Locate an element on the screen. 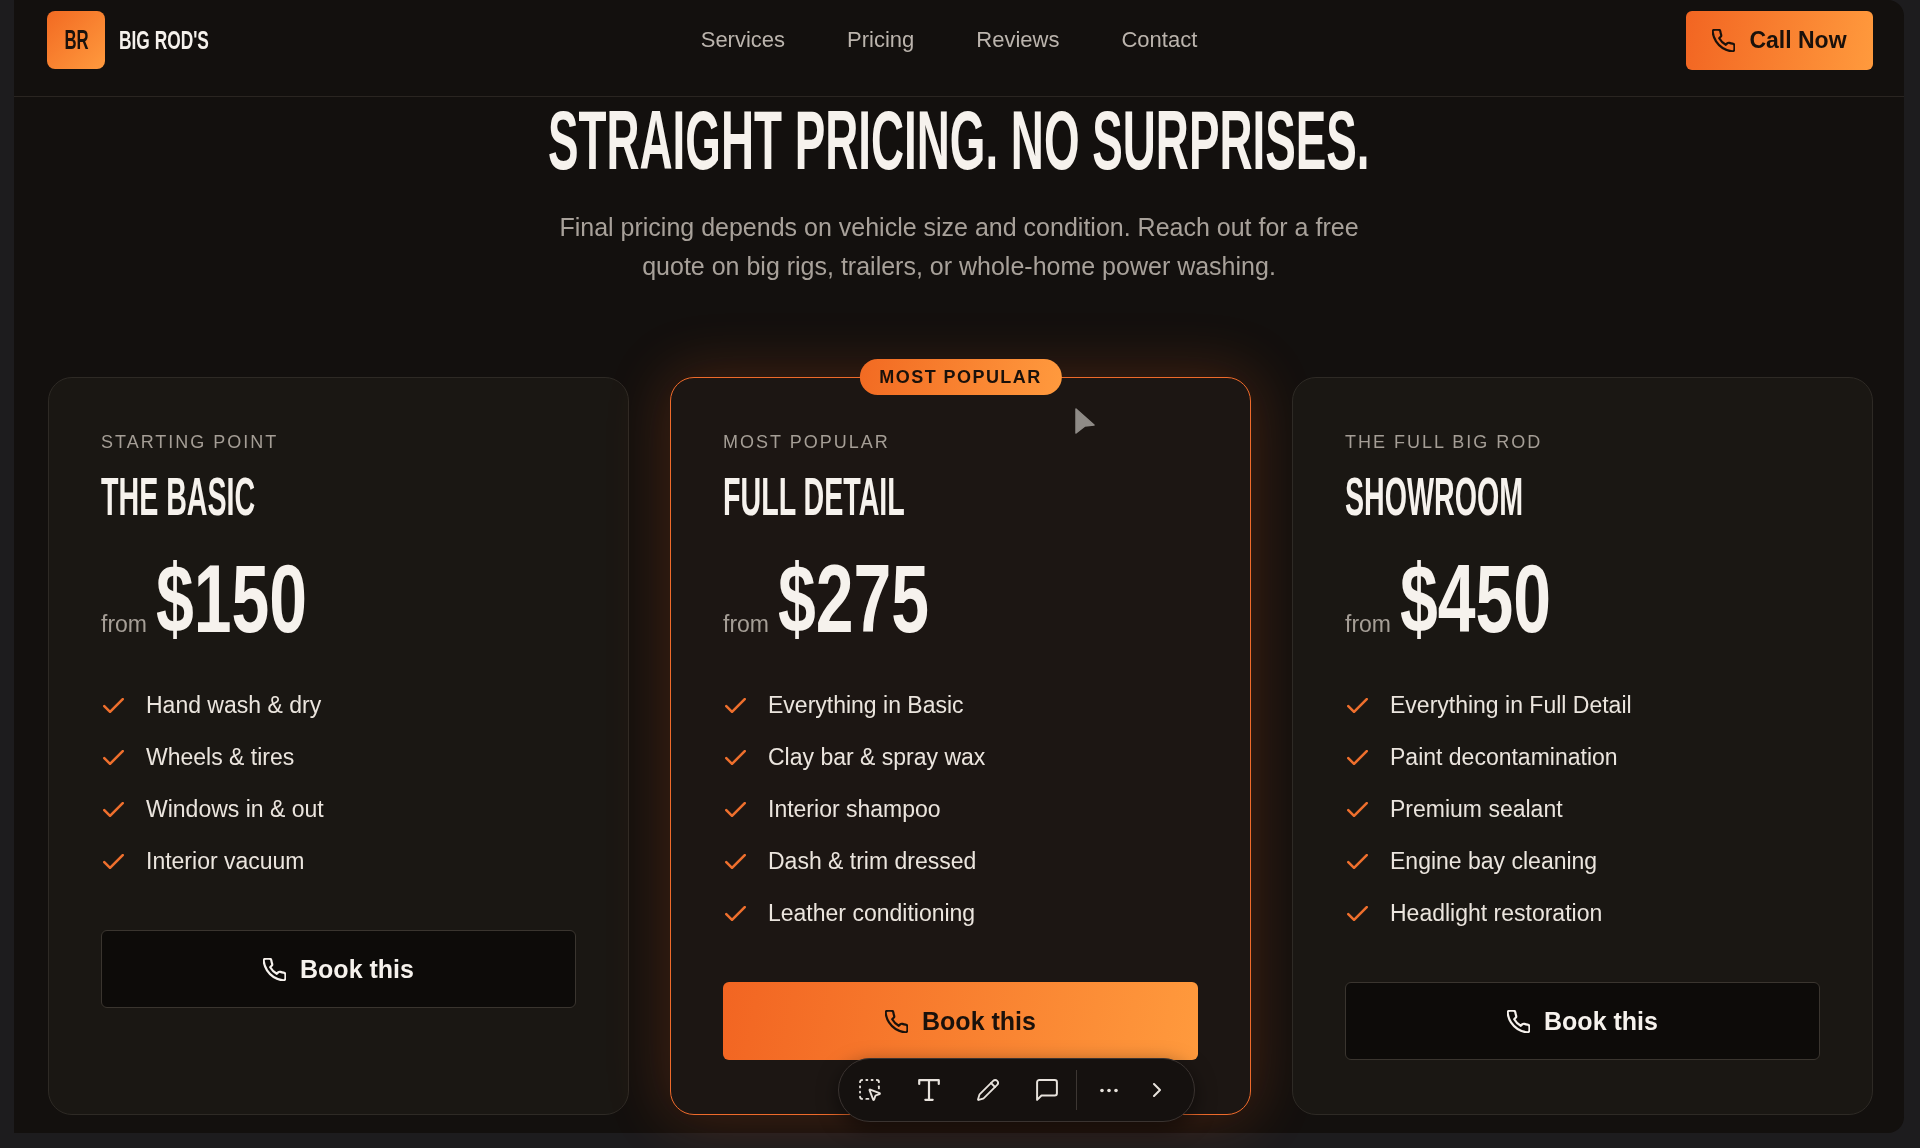 The image size is (1920, 1148). text-tool-icon is located at coordinates (929, 1090).